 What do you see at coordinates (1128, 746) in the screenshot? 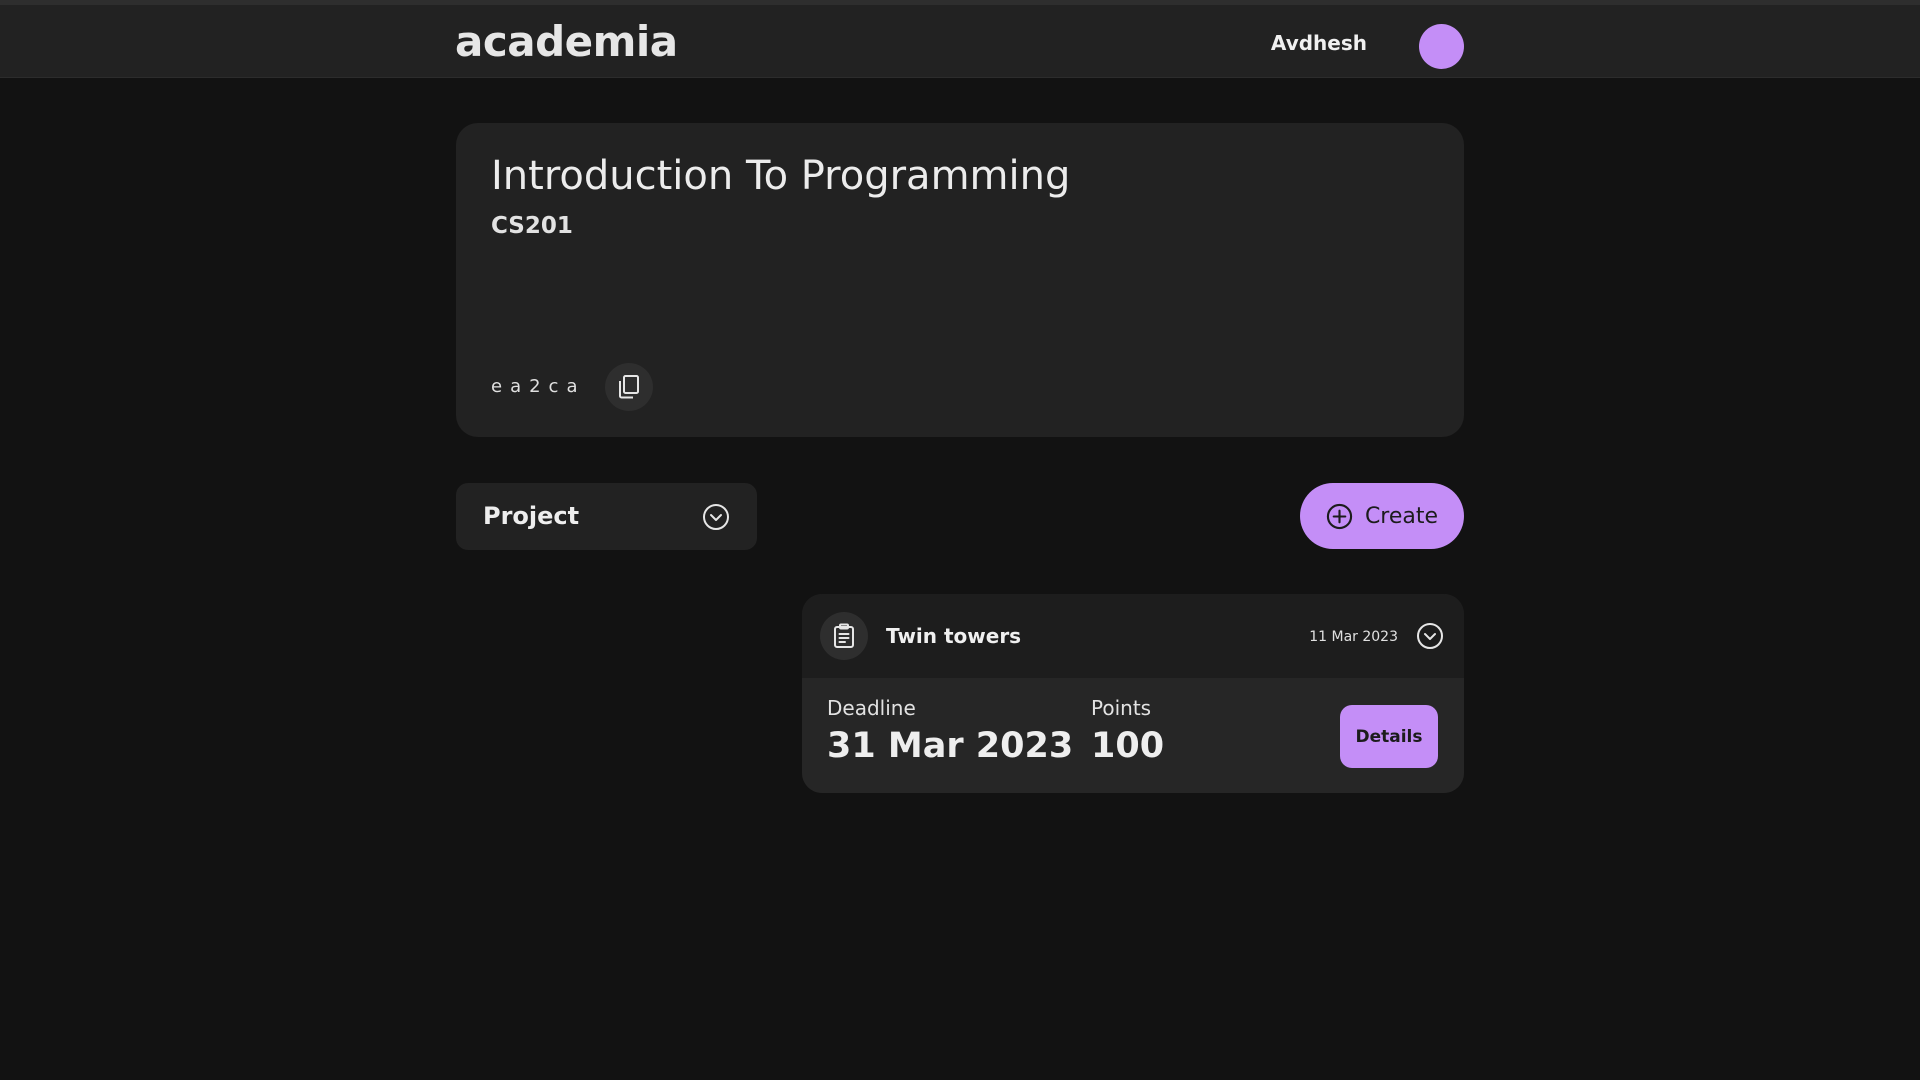
I see `points-value: 100` at bounding box center [1128, 746].